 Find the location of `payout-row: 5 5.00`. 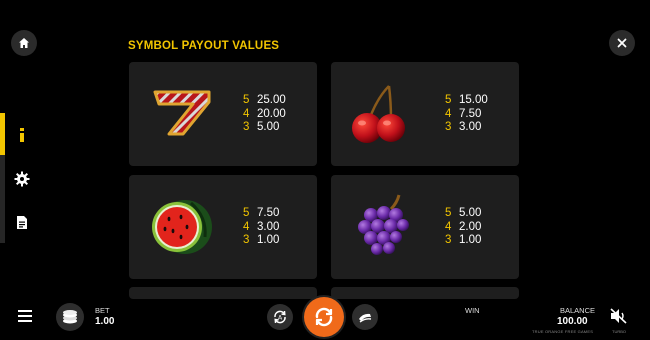

payout-row: 5 5.00 is located at coordinates (463, 214).